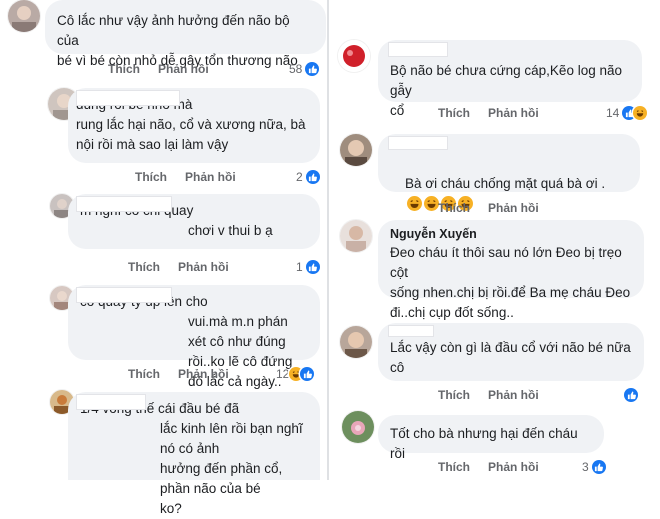 The image size is (660, 519). I want to click on reaction-summary: 1, so click(308, 267).